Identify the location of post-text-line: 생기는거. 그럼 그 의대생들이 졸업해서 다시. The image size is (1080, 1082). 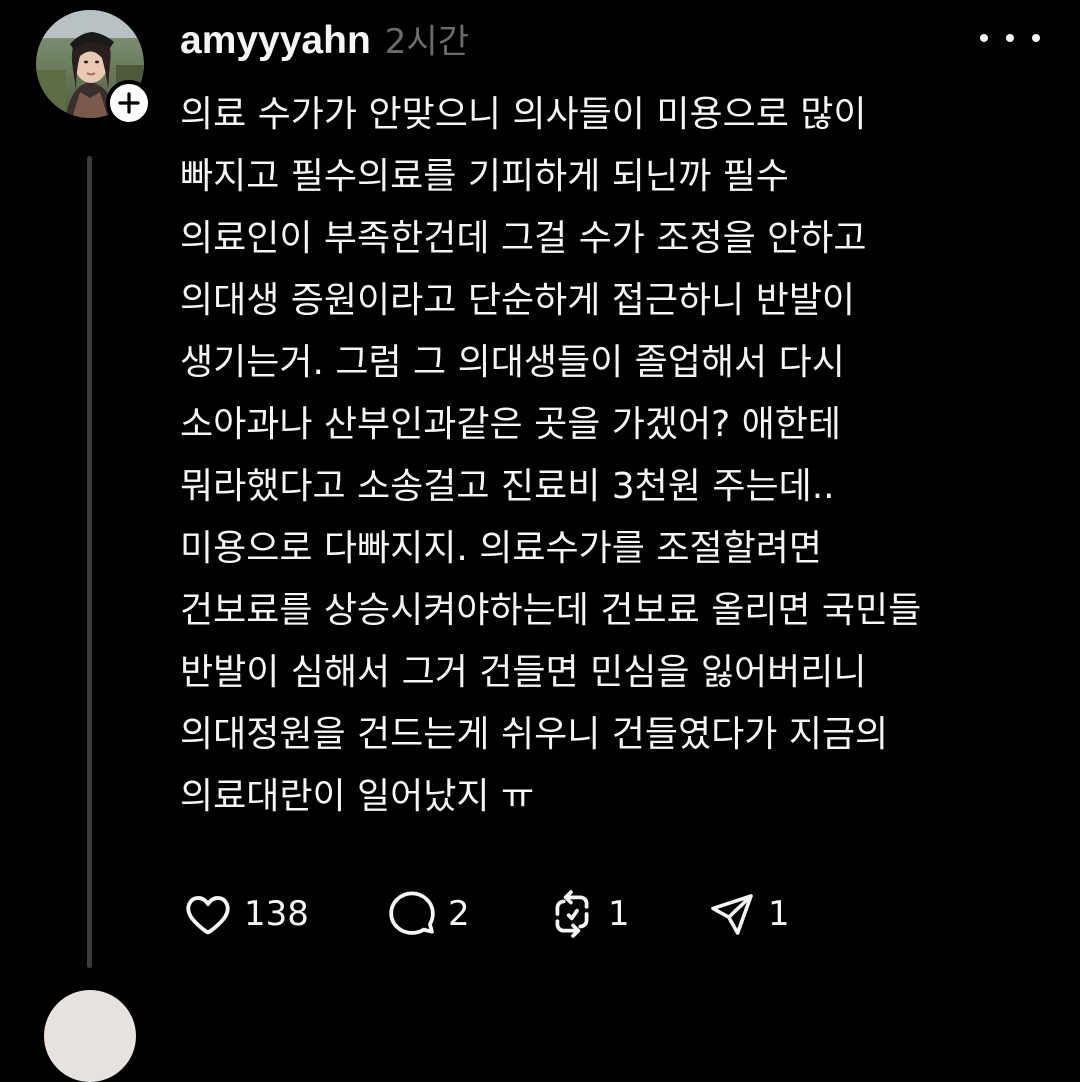
(512, 362).